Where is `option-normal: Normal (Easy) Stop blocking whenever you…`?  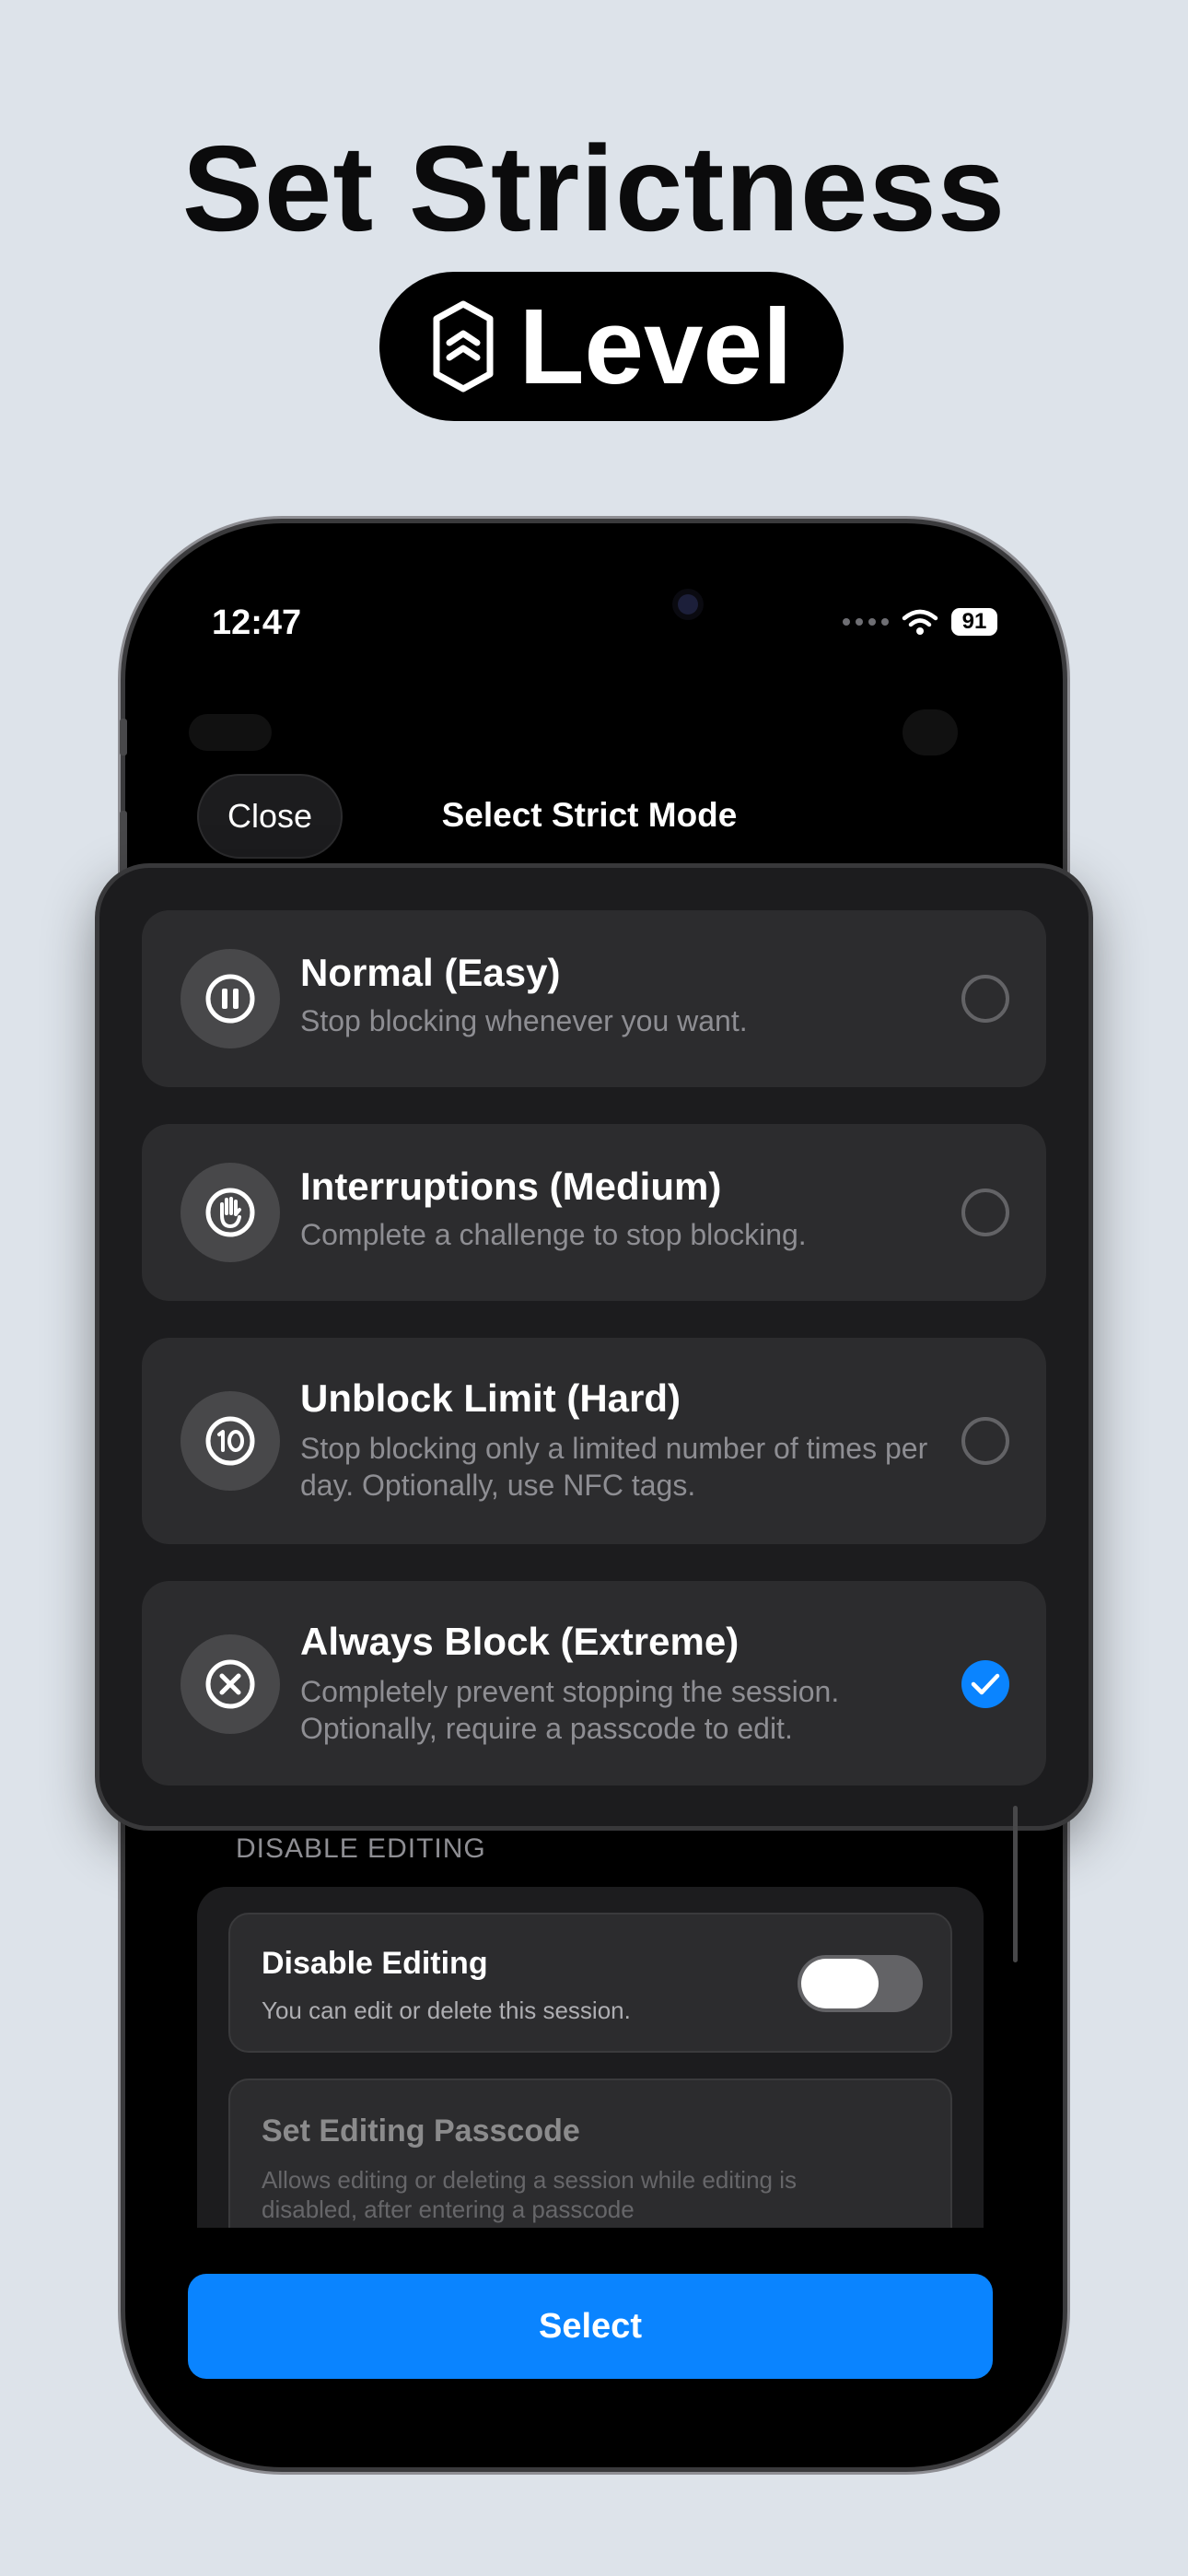
option-normal: Normal (Easy) Stop blocking whenever you… is located at coordinates (594, 998).